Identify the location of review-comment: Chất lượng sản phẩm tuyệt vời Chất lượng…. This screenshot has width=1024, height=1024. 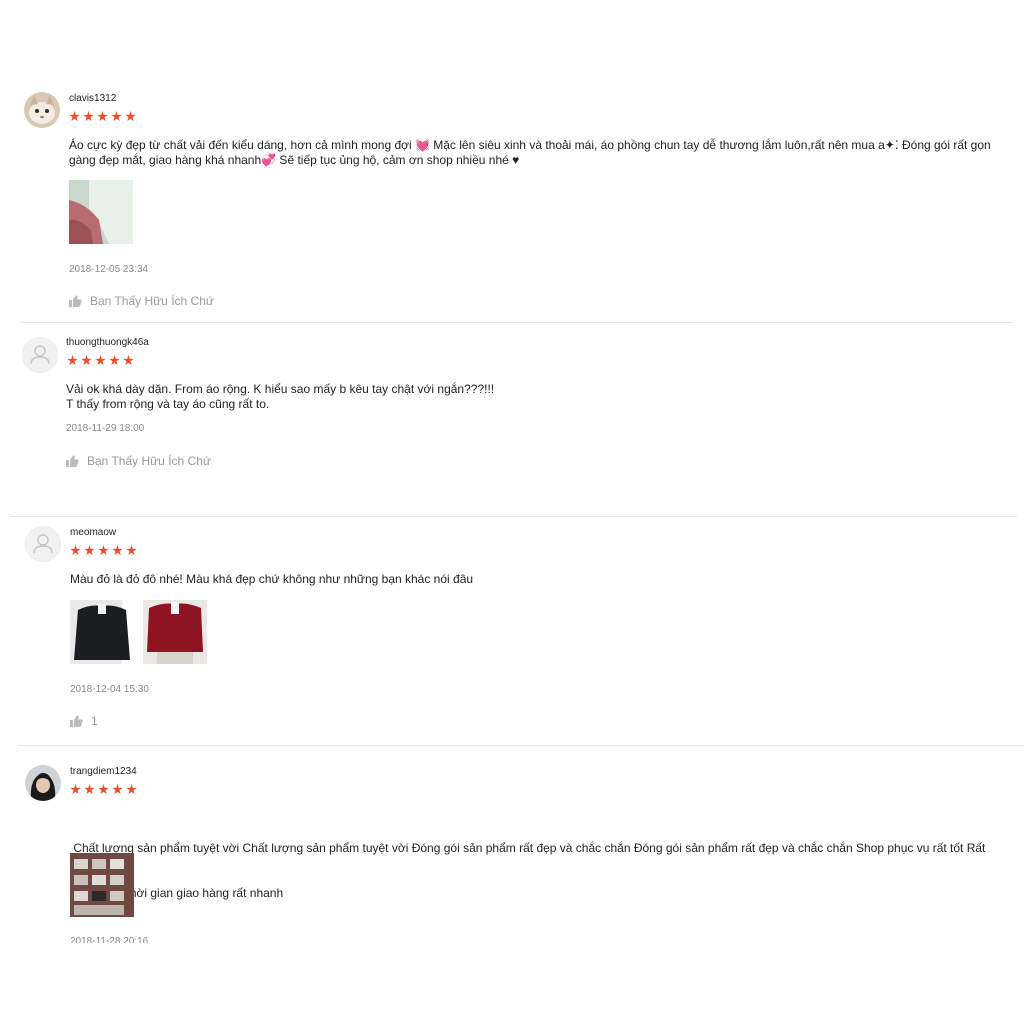
(547, 871).